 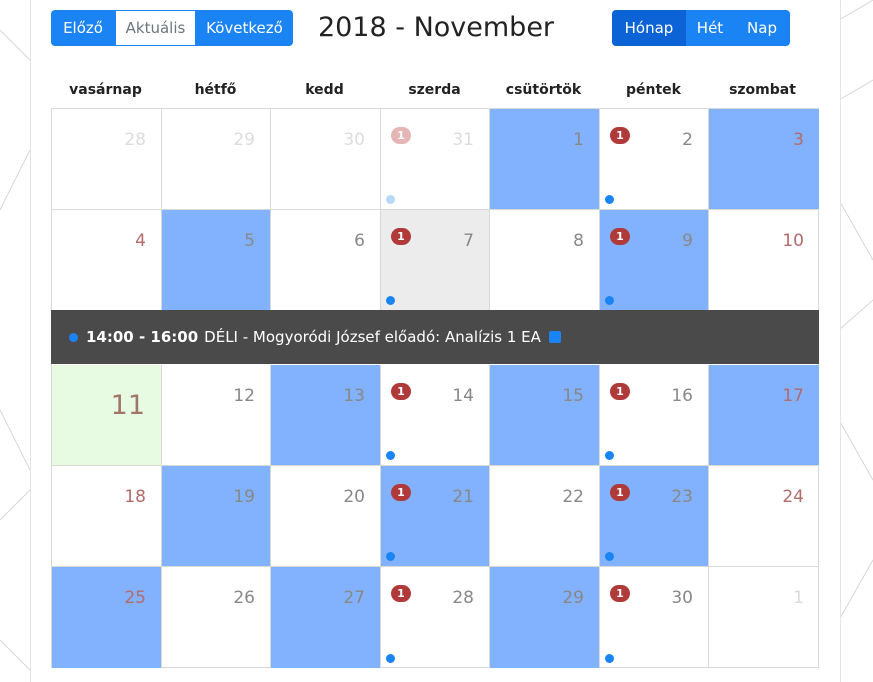 What do you see at coordinates (435, 516) in the screenshot?
I see `day-cell: 21 1` at bounding box center [435, 516].